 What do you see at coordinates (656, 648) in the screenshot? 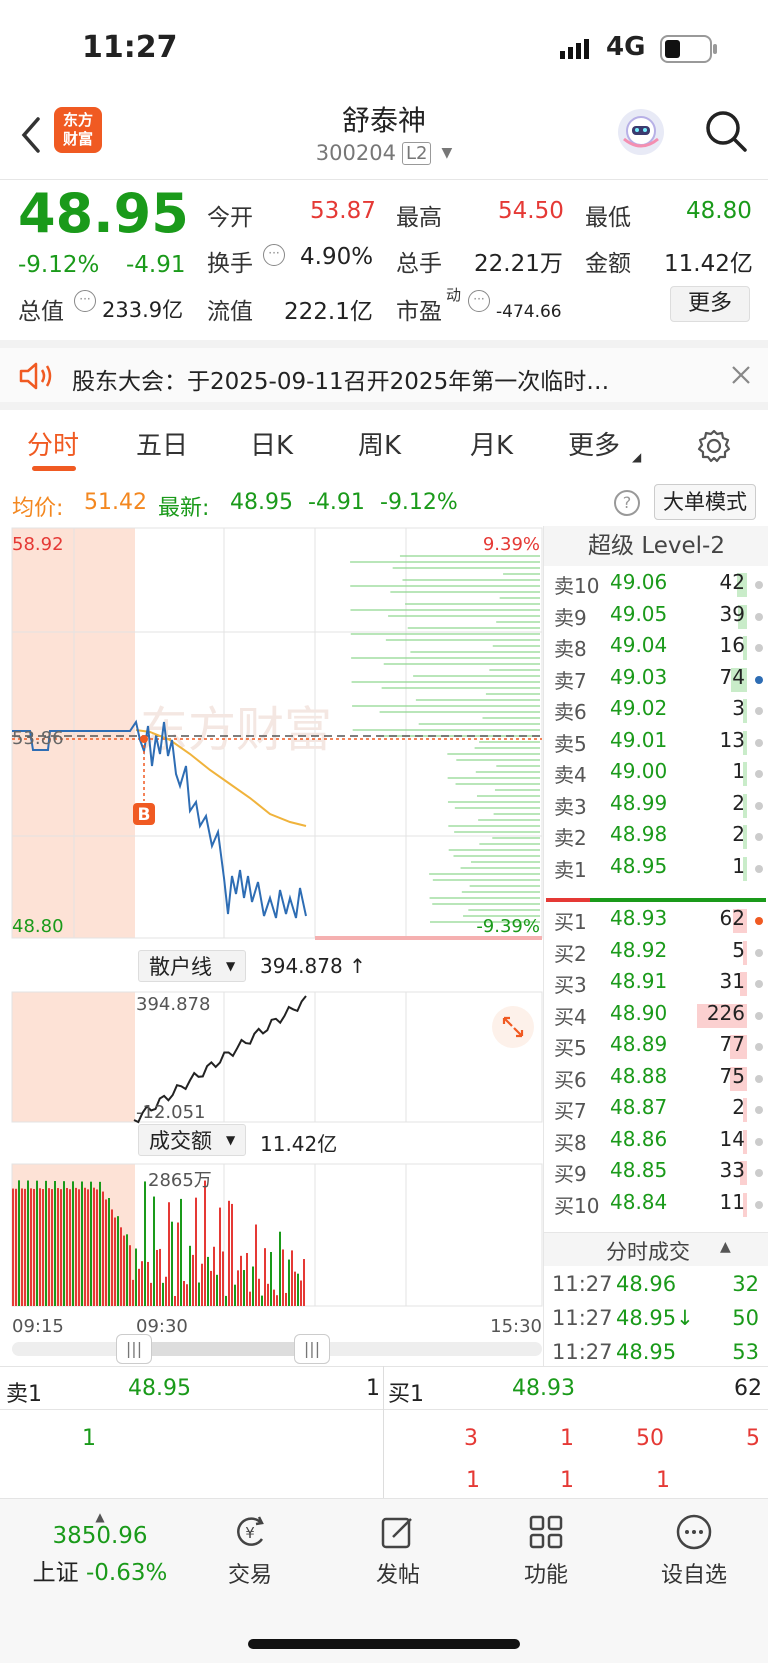
I see `ask-level: 卖8 49.04 16` at bounding box center [656, 648].